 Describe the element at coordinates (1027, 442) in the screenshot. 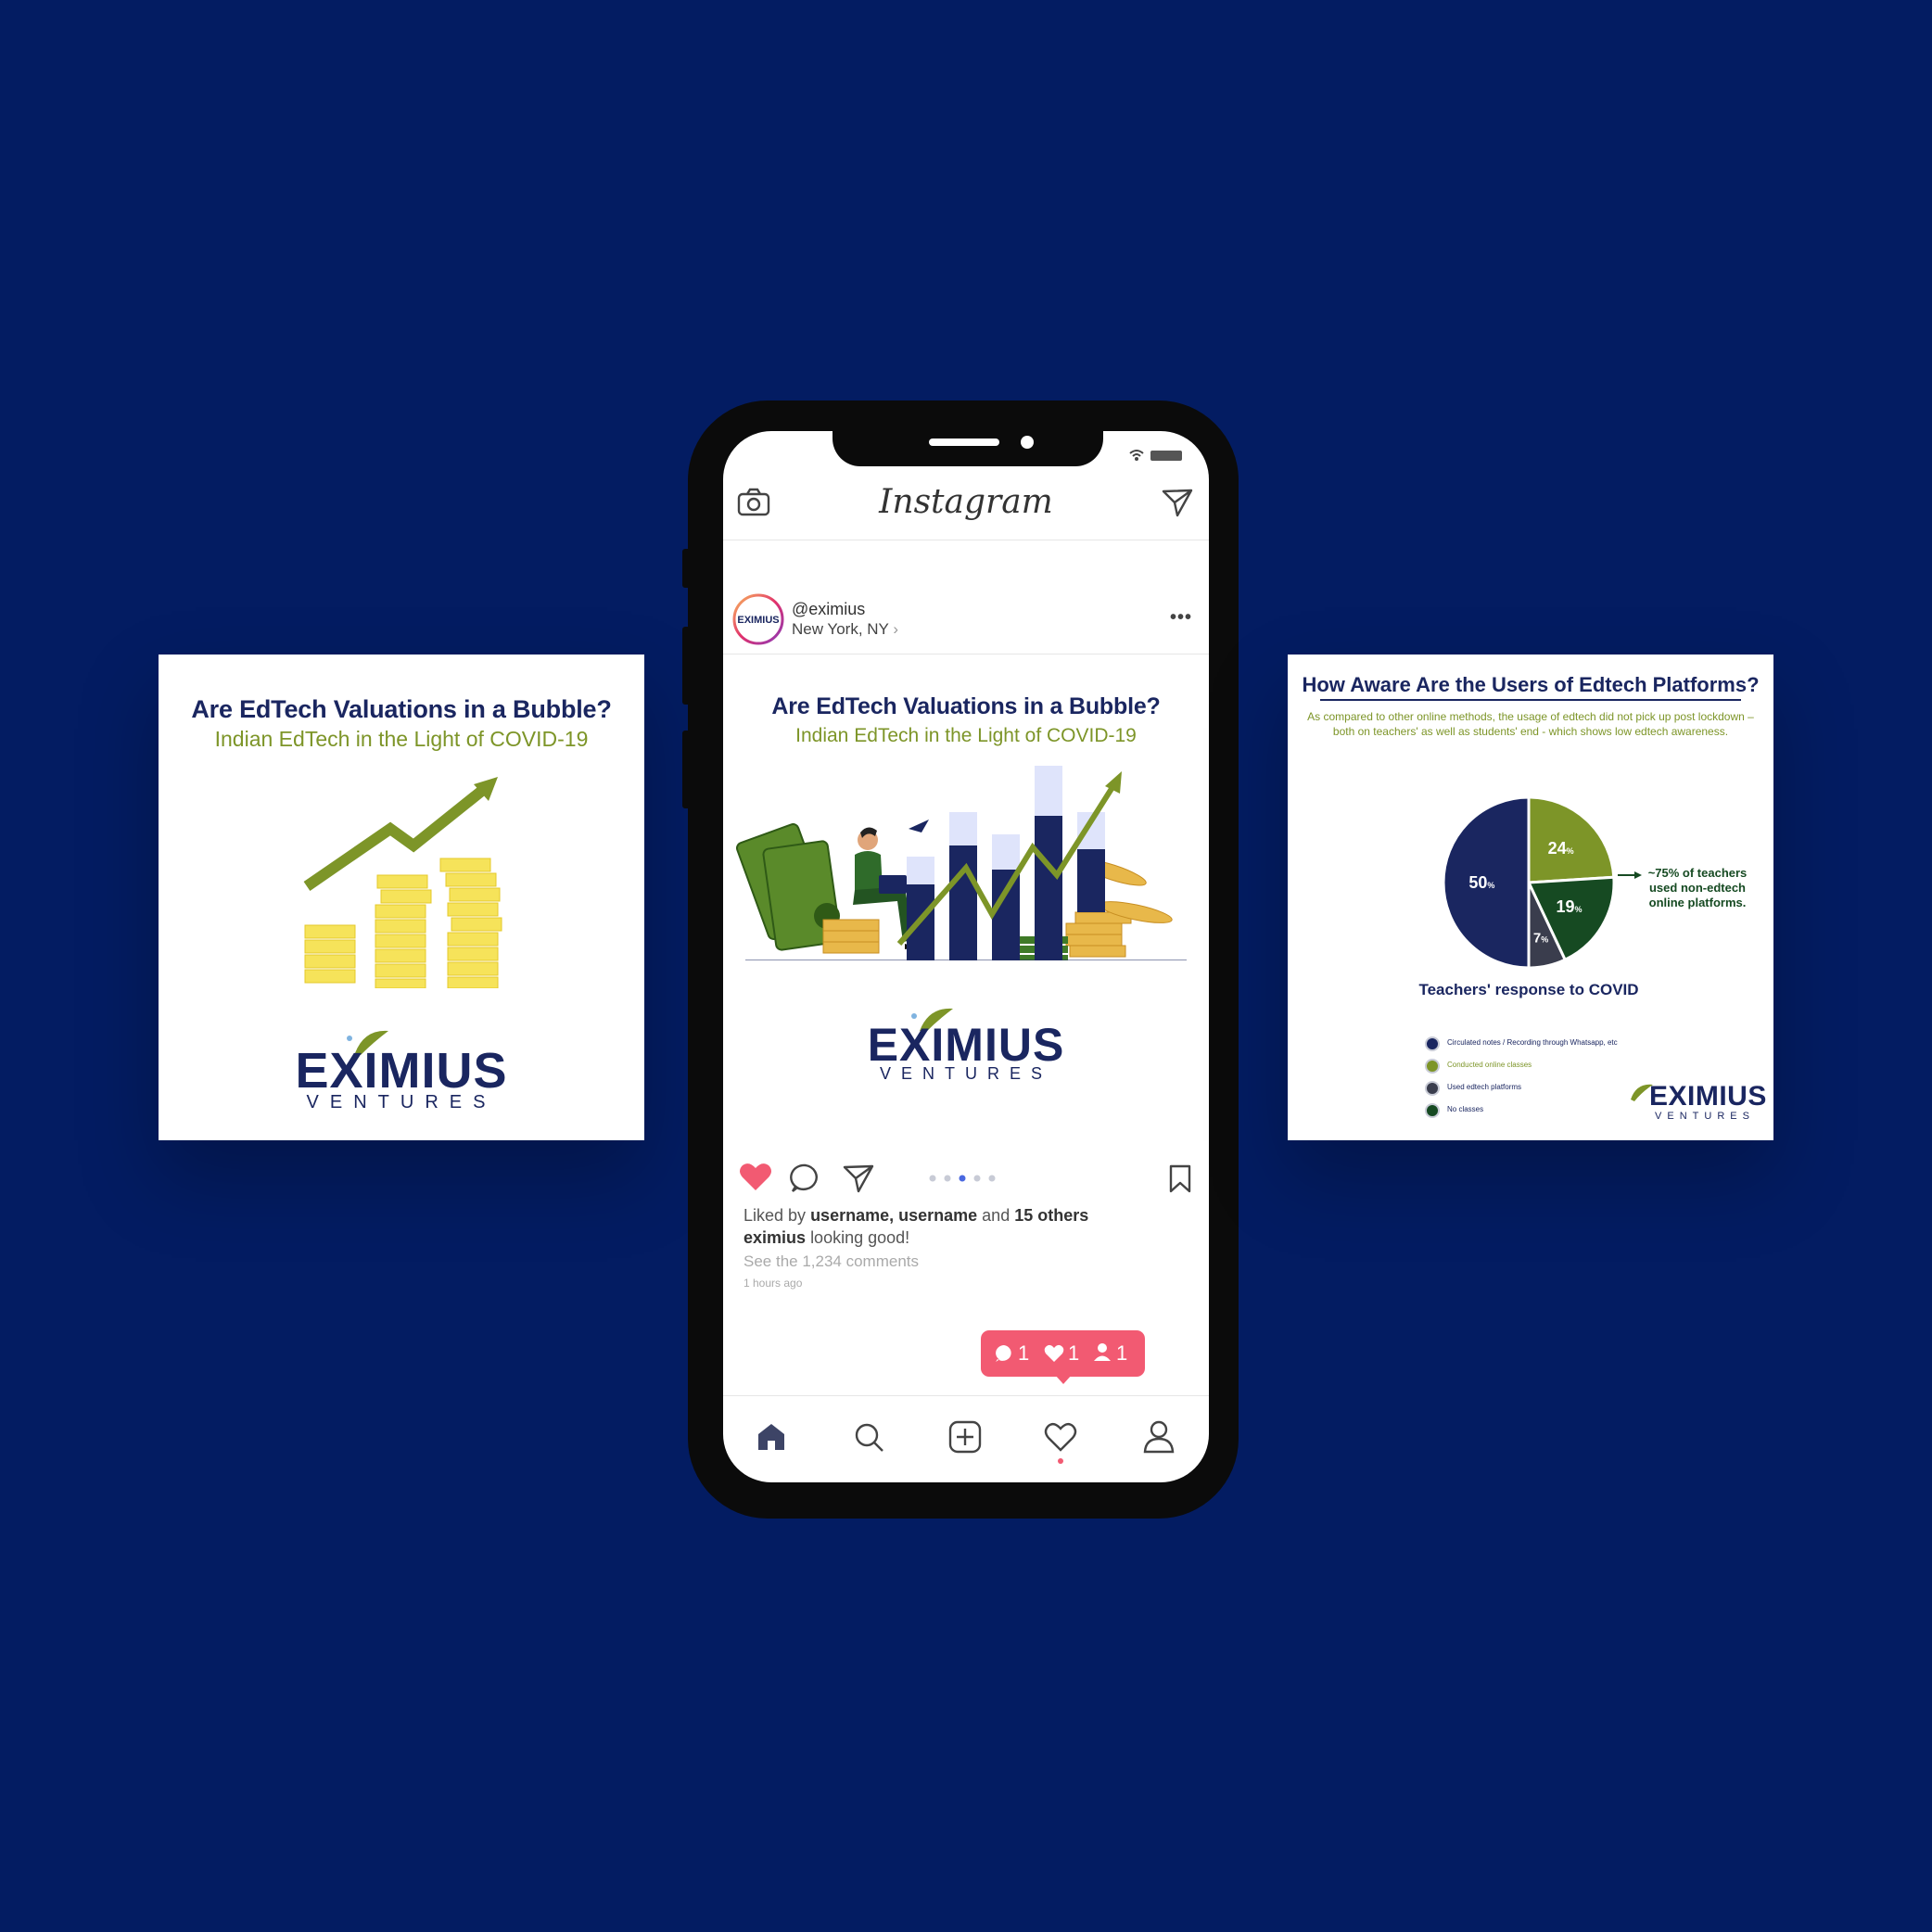

I see `front-camera` at that location.